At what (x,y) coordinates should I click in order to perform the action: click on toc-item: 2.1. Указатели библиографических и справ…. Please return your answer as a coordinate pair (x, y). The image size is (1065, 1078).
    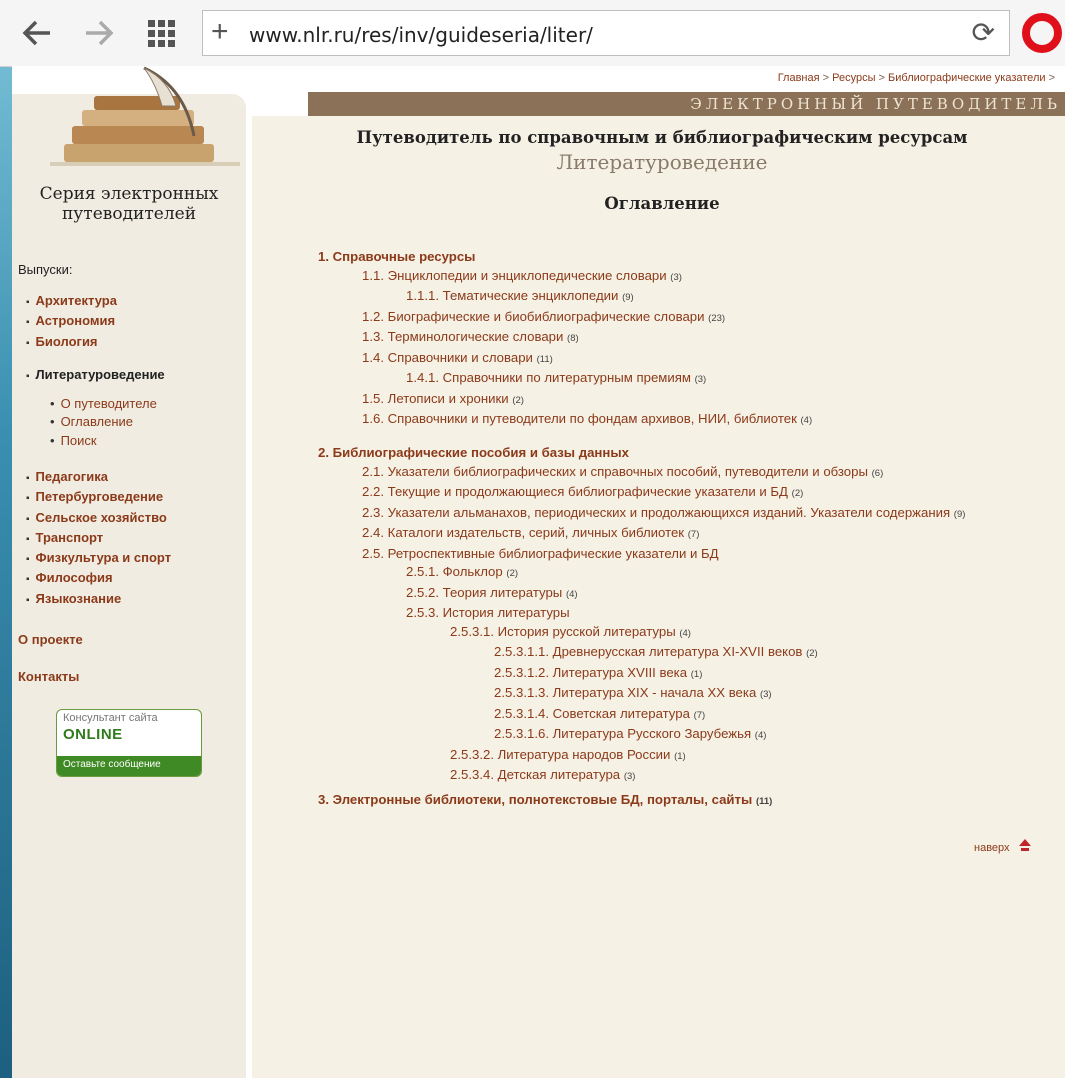
    Looking at the image, I should click on (641, 473).